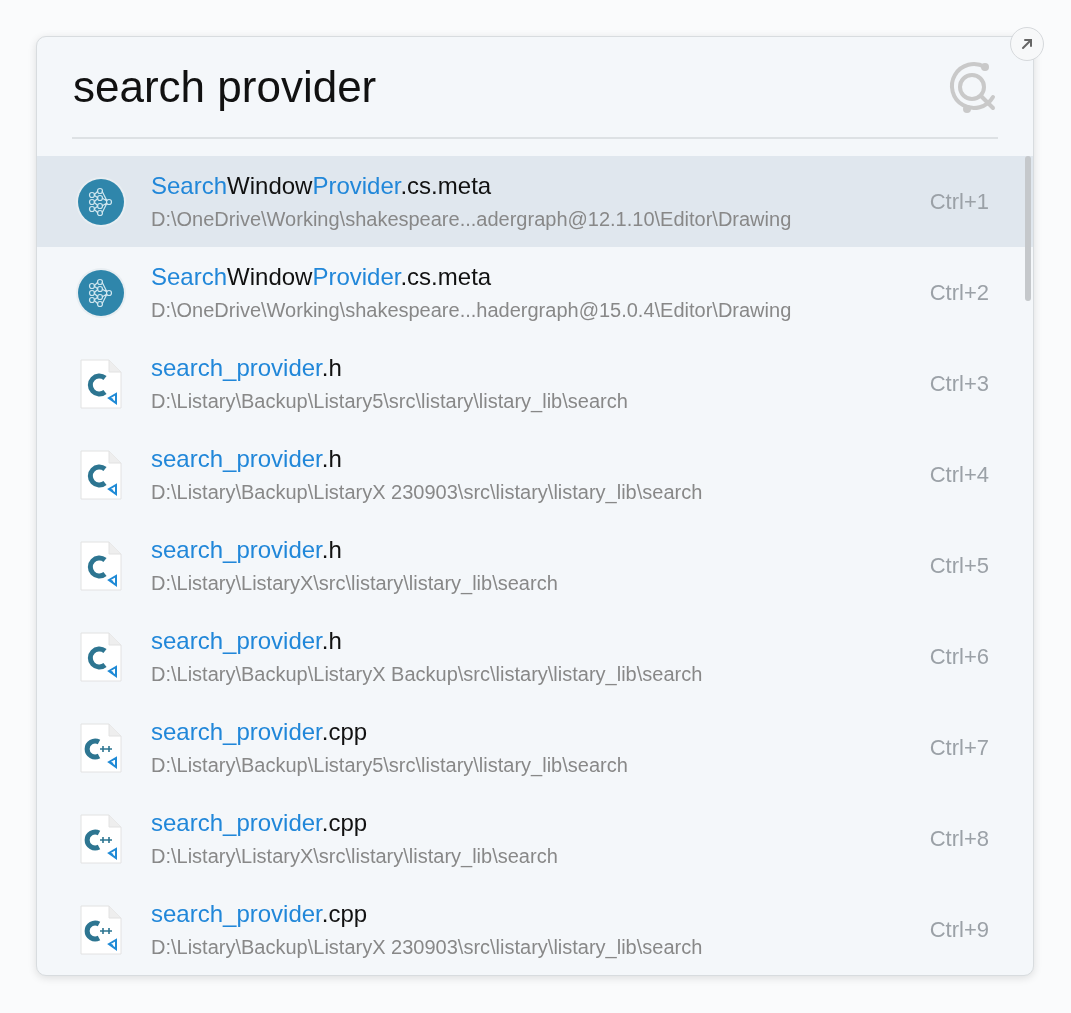 This screenshot has height=1013, width=1071. What do you see at coordinates (959, 474) in the screenshot?
I see `shortcut-label: Ctrl+4` at bounding box center [959, 474].